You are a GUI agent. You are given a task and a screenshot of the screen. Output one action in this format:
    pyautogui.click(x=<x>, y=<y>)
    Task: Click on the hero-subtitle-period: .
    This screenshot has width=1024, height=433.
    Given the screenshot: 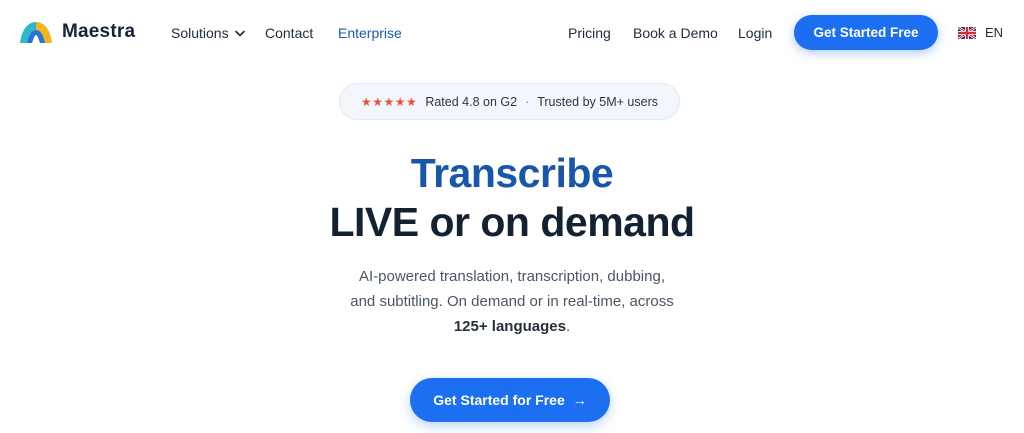 What is the action you would take?
    pyautogui.click(x=568, y=326)
    